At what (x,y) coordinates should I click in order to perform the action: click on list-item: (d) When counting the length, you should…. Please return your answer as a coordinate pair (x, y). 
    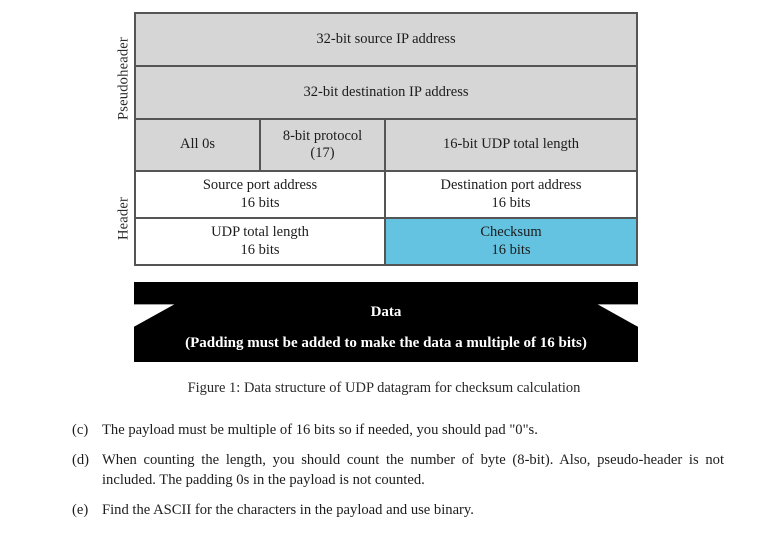
    Looking at the image, I should click on (398, 470).